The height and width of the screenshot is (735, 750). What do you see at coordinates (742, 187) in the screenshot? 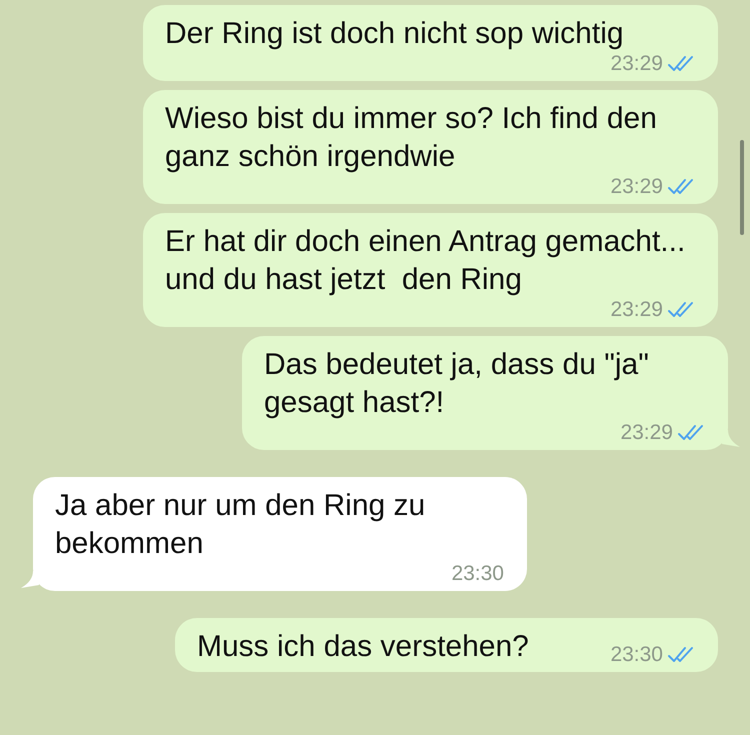
I see `scroll-bar` at bounding box center [742, 187].